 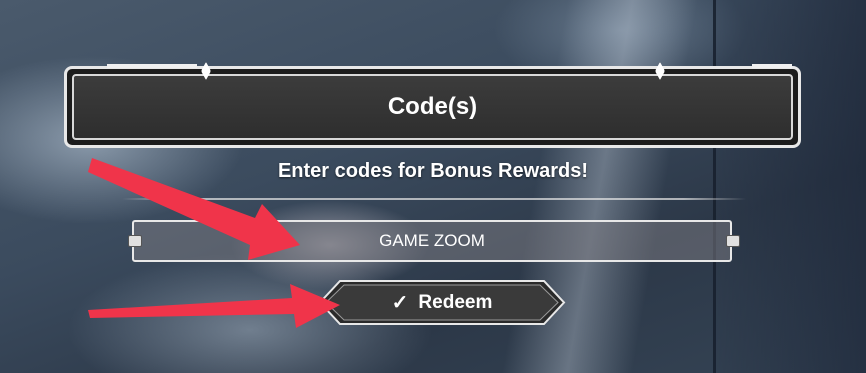 I want to click on arrow-to-redeem, so click(x=214, y=306).